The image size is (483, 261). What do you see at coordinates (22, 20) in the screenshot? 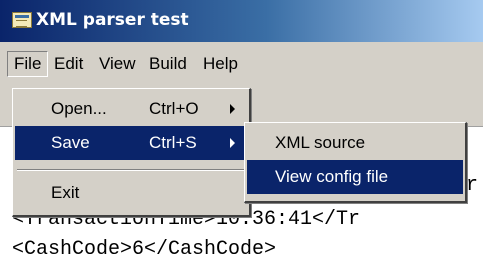
I see `app-window-icon` at bounding box center [22, 20].